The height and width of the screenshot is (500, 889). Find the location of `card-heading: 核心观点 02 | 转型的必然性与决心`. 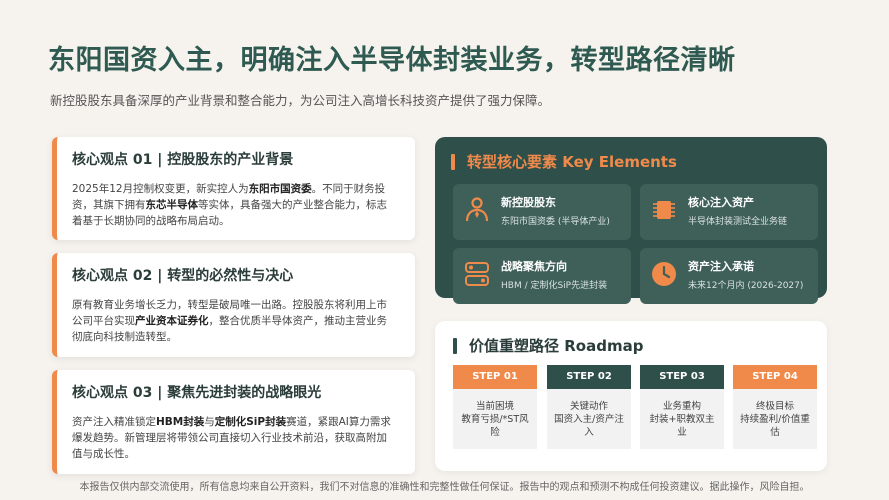

card-heading: 核心观点 02 | 转型的必然性与决心 is located at coordinates (183, 276).